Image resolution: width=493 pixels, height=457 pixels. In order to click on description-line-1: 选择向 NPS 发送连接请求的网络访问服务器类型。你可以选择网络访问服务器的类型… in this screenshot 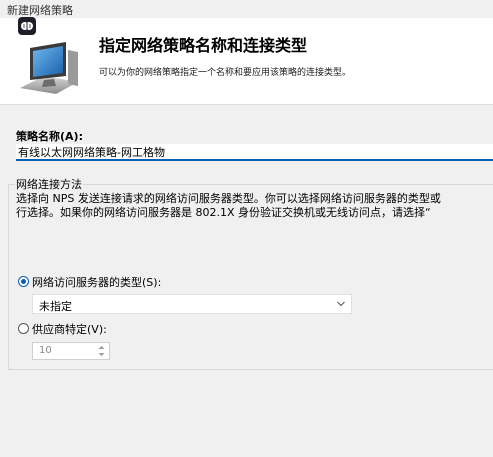, I will do `click(228, 198)`.